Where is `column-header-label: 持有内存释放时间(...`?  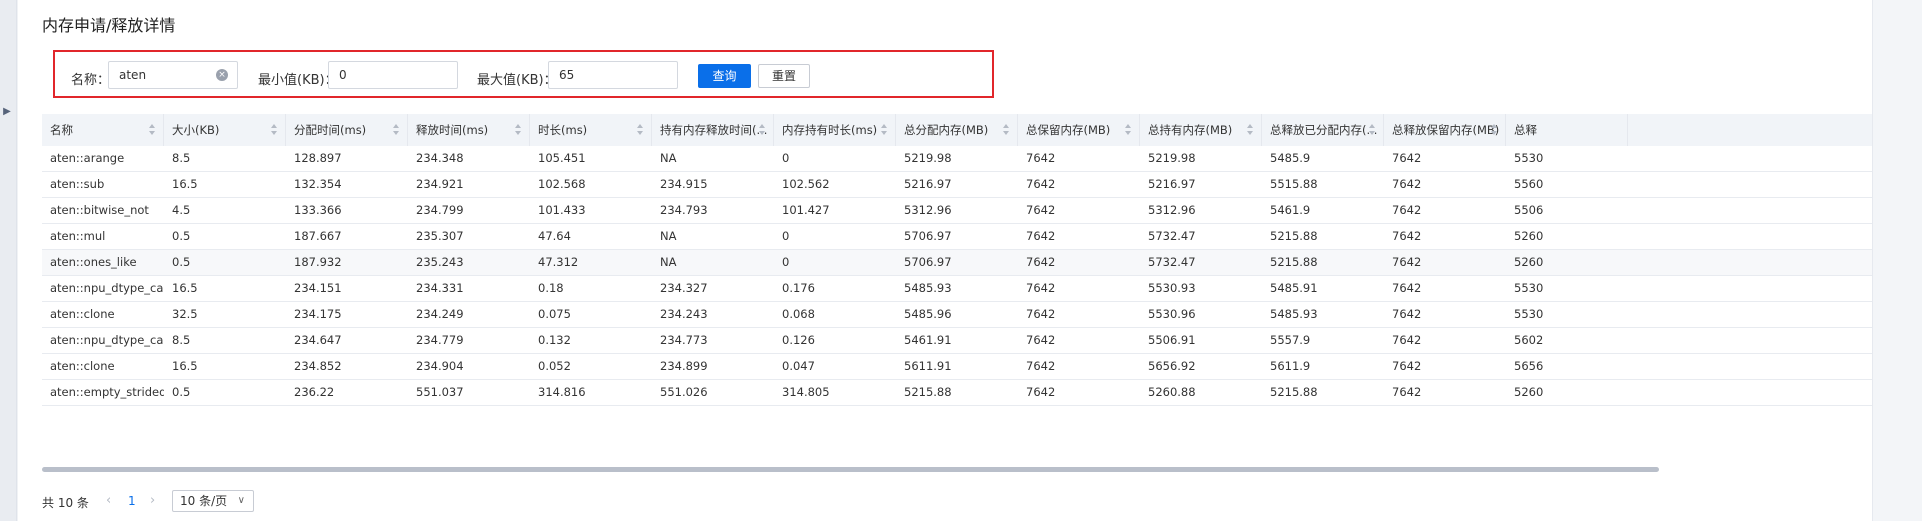 column-header-label: 持有内存释放时间(... is located at coordinates (714, 130).